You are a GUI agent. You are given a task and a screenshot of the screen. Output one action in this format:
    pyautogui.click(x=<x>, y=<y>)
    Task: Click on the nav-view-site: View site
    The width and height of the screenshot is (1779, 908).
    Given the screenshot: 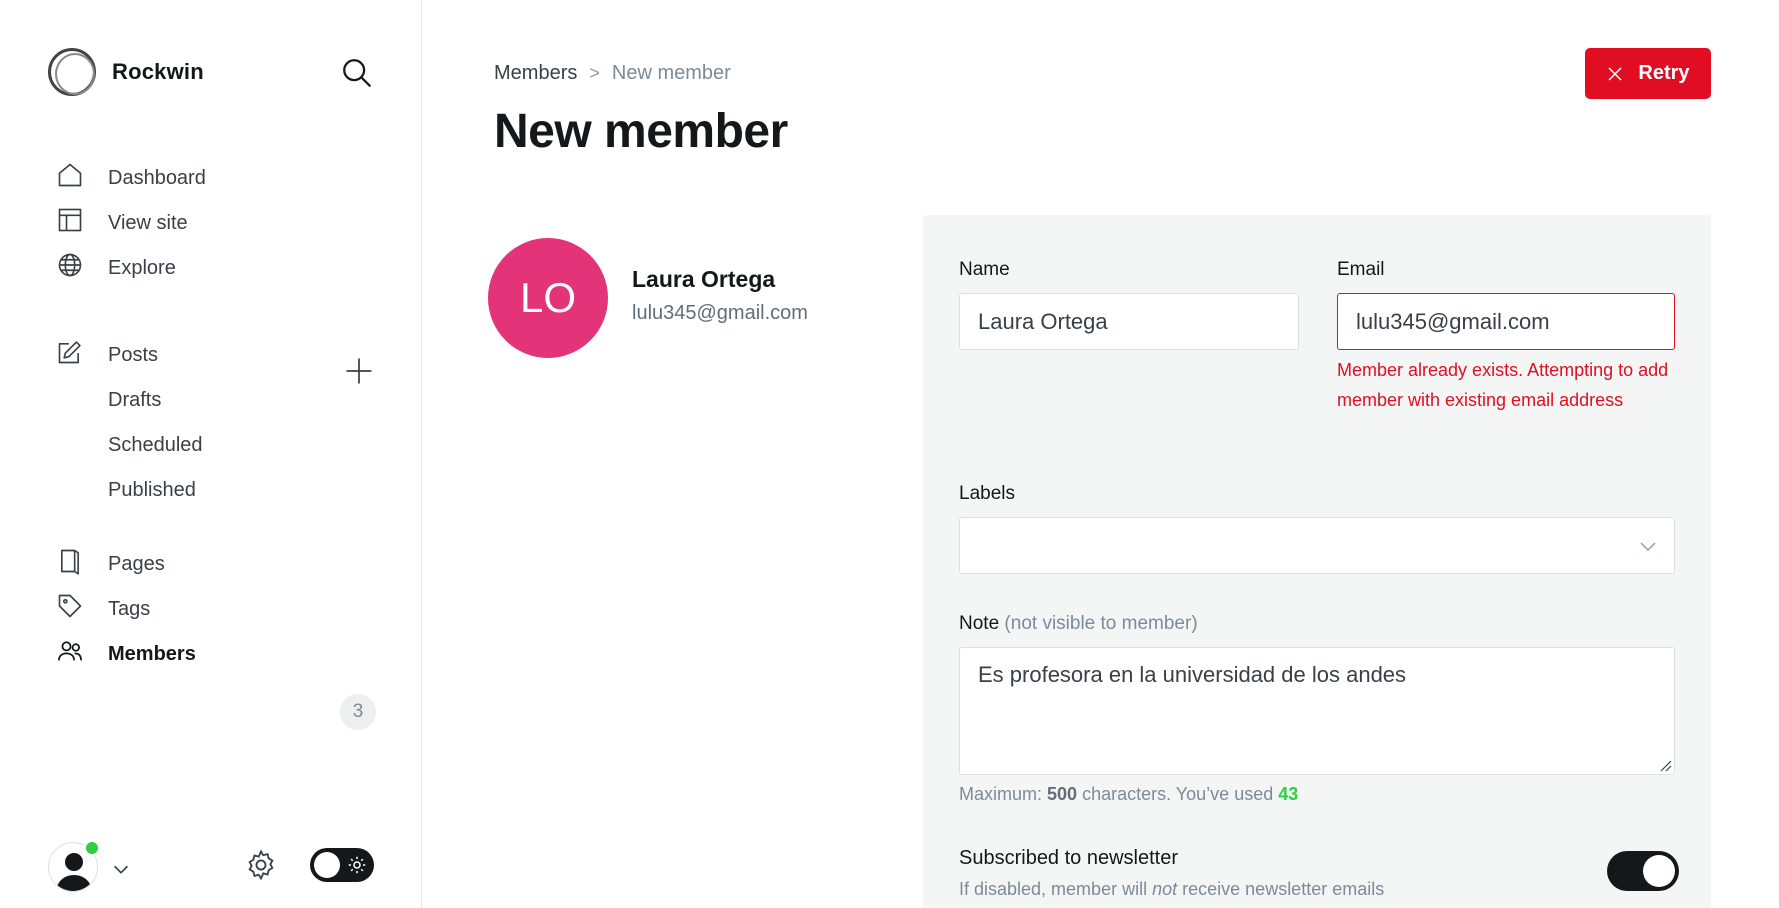 What is the action you would take?
    pyautogui.click(x=122, y=223)
    